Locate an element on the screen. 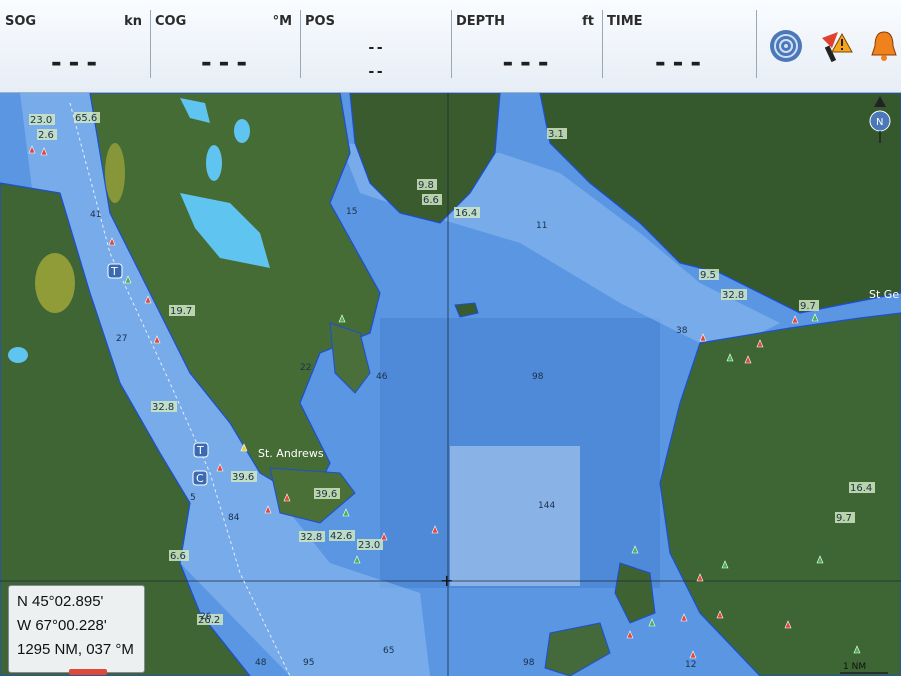 This screenshot has height=676, width=901. range-bearing: 1295 NM, 037 °M is located at coordinates (75, 649).